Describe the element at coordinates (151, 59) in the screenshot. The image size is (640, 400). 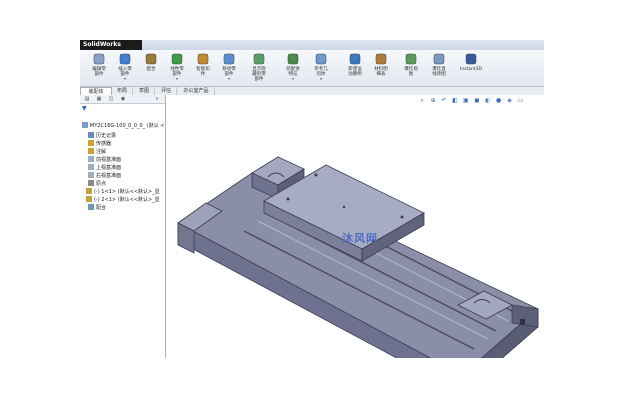
I see `mate-icon` at that location.